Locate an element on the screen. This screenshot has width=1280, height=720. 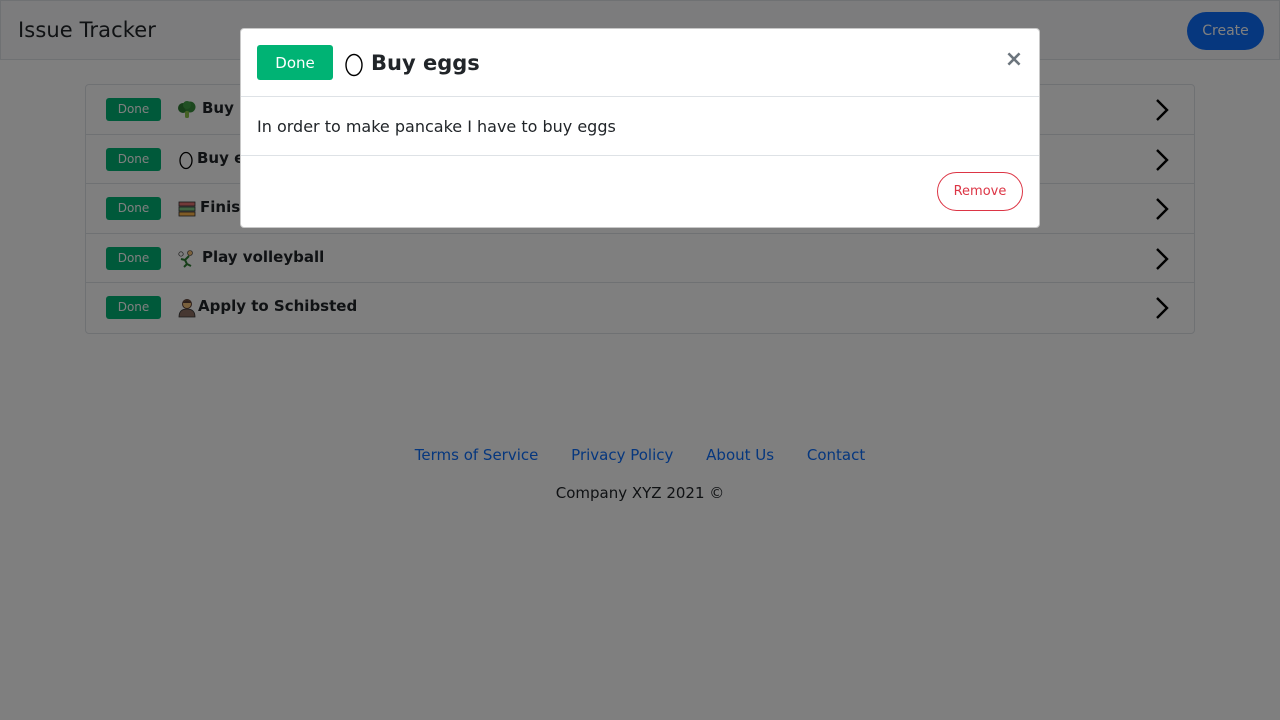
close-icon: × is located at coordinates (1014, 60).